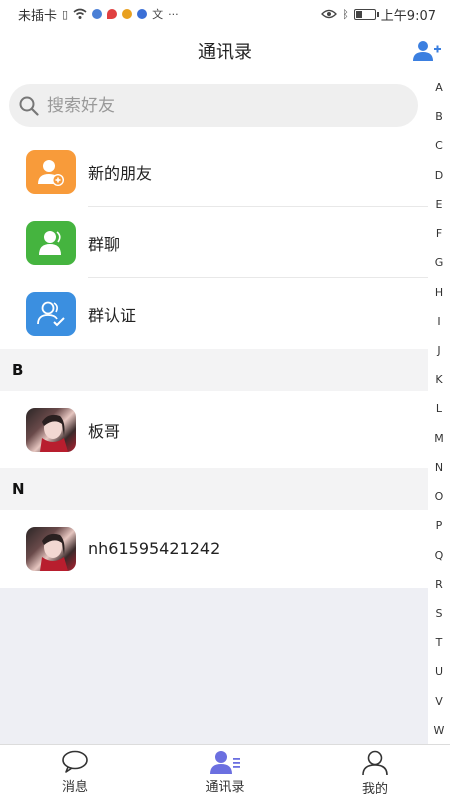 The image size is (450, 800). Describe the element at coordinates (439, 145) in the screenshot. I see `alphabet-index-letter: C` at that location.